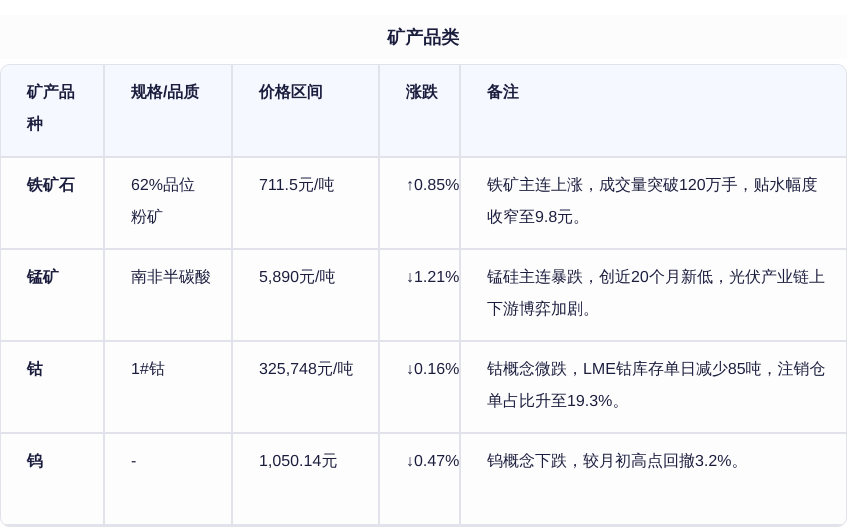  What do you see at coordinates (653, 203) in the screenshot?
I see `table-cell: 铁矿主连上涨，成交量突破120万手，贴水幅度收窄至9.8元。` at bounding box center [653, 203].